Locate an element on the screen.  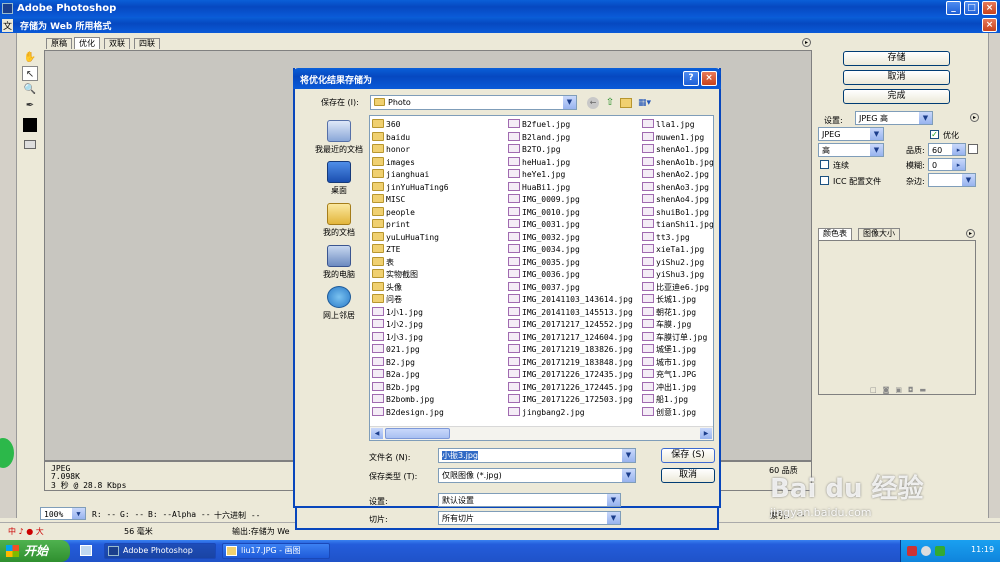
file-item: yiShu2.jpg is located at coordinates (673, 262).